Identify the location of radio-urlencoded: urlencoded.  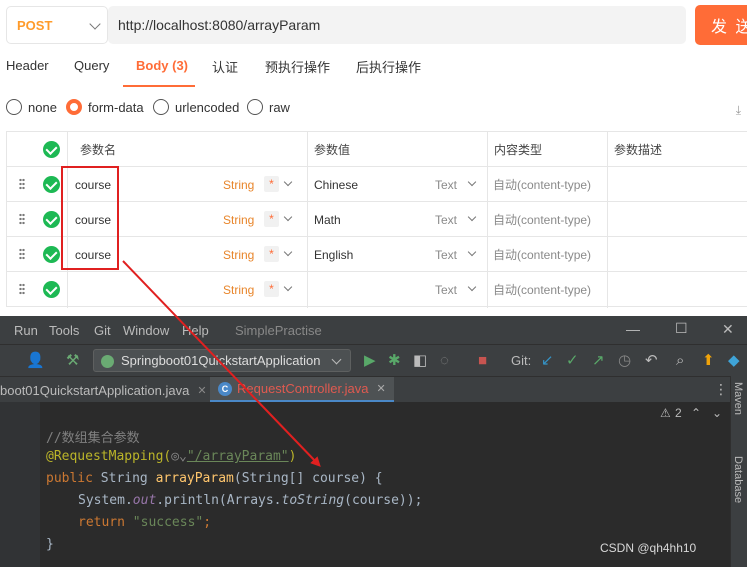
(196, 107).